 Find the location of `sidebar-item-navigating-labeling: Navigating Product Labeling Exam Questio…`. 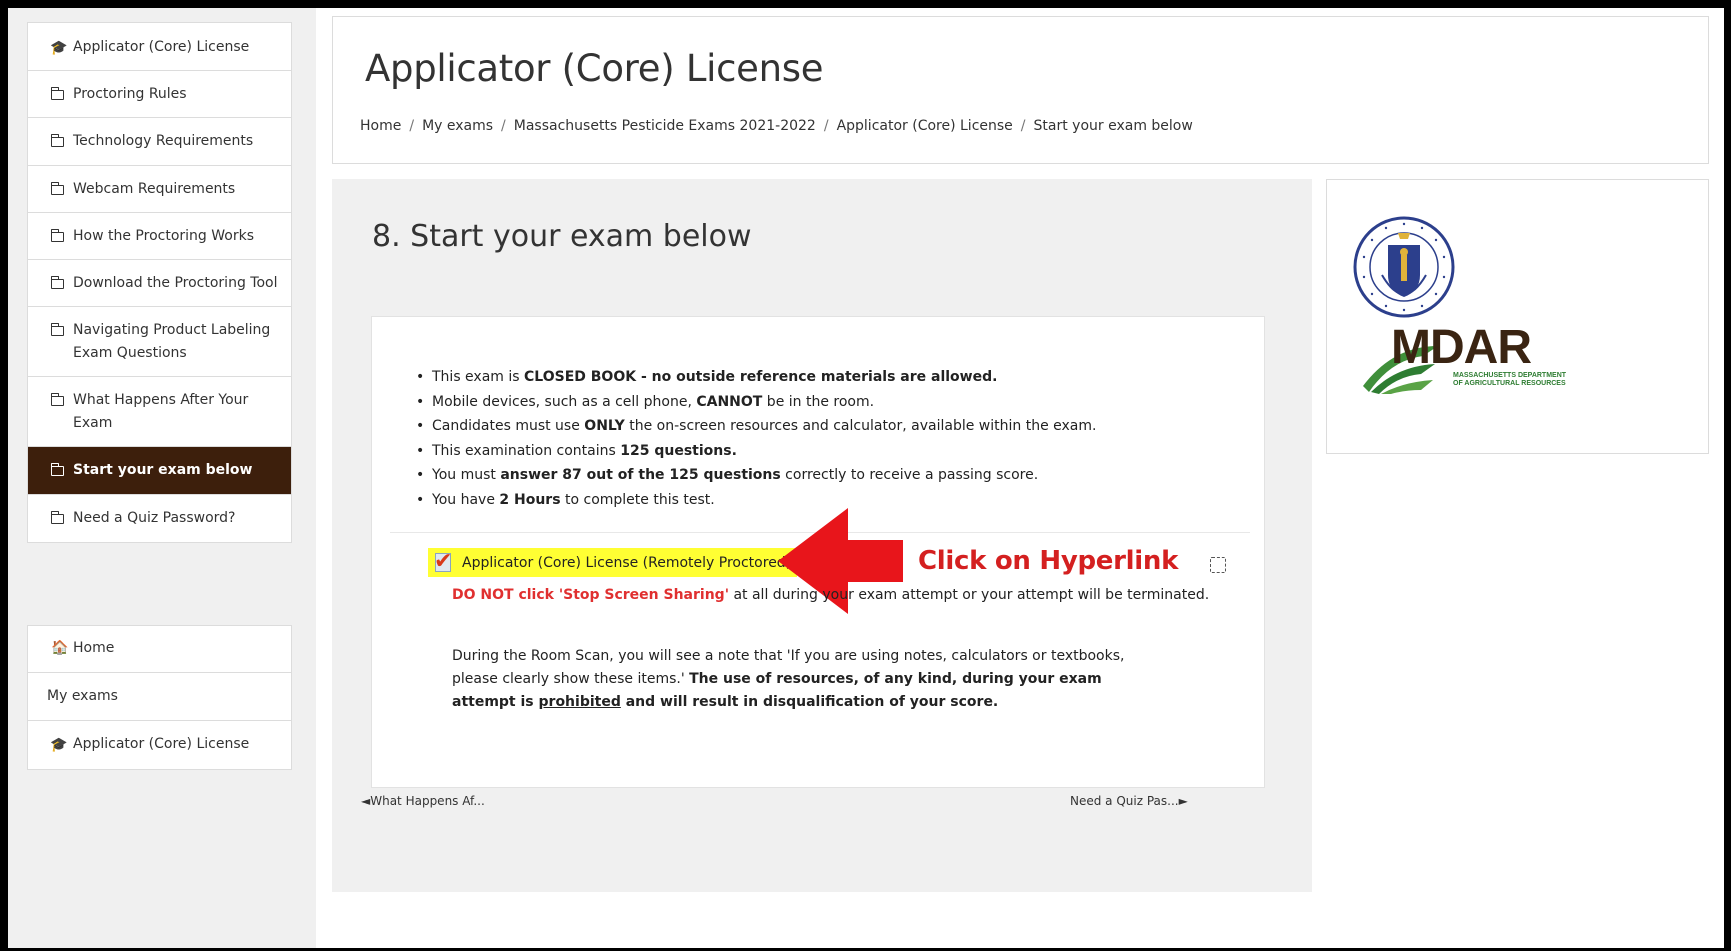

sidebar-item-navigating-labeling: Navigating Product Labeling Exam Questio… is located at coordinates (159, 342).